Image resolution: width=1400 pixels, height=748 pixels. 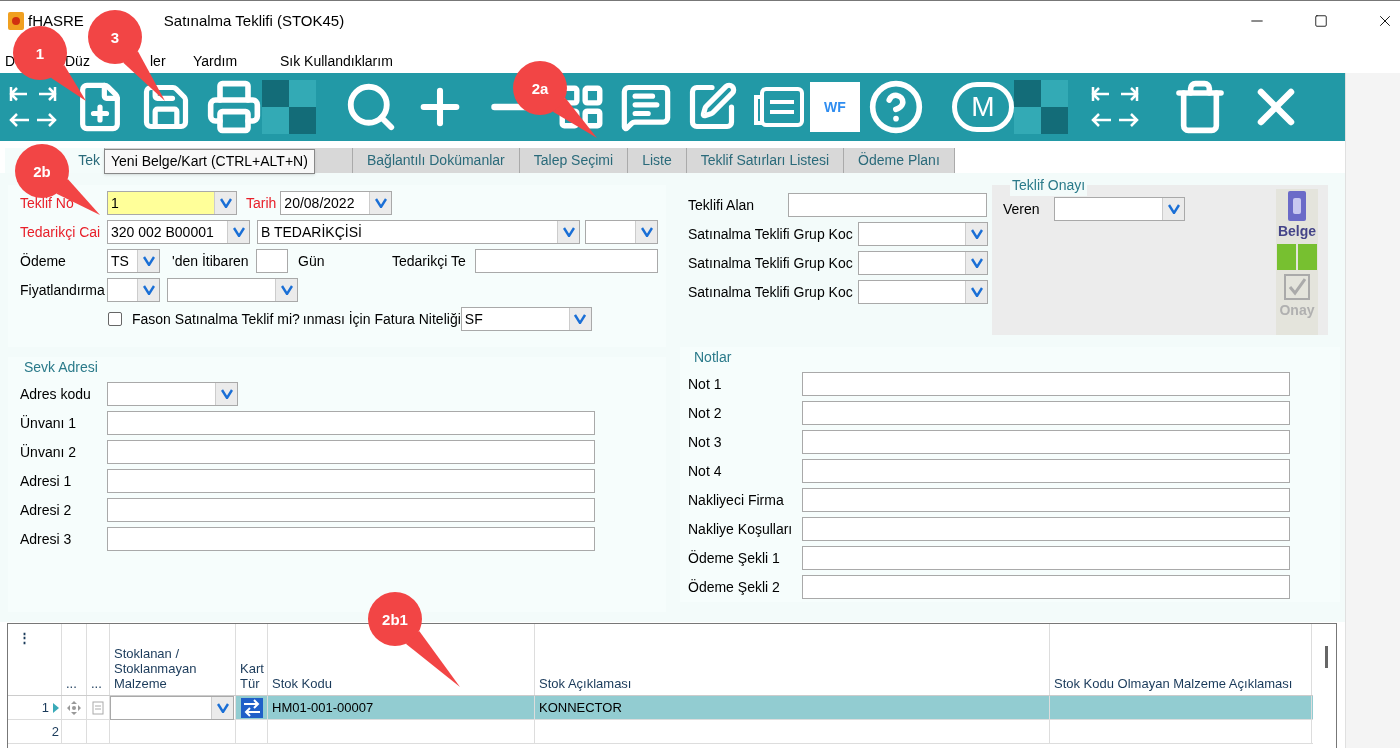 What do you see at coordinates (1181, 659) in the screenshot?
I see `column-header: Stok Kodu Olmayan Malzeme Açıklaması` at bounding box center [1181, 659].